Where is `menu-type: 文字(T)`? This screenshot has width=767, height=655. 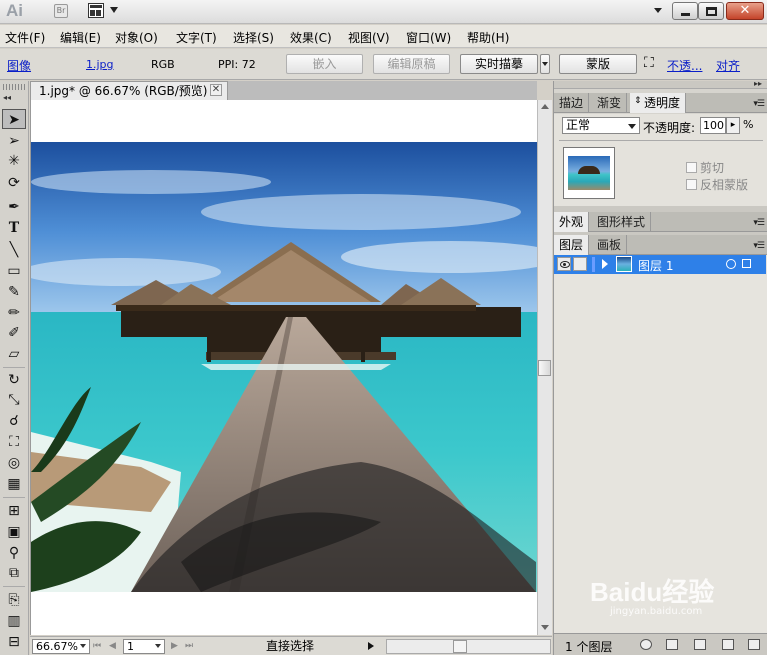
menu-type: 文字(T) is located at coordinates (196, 37).